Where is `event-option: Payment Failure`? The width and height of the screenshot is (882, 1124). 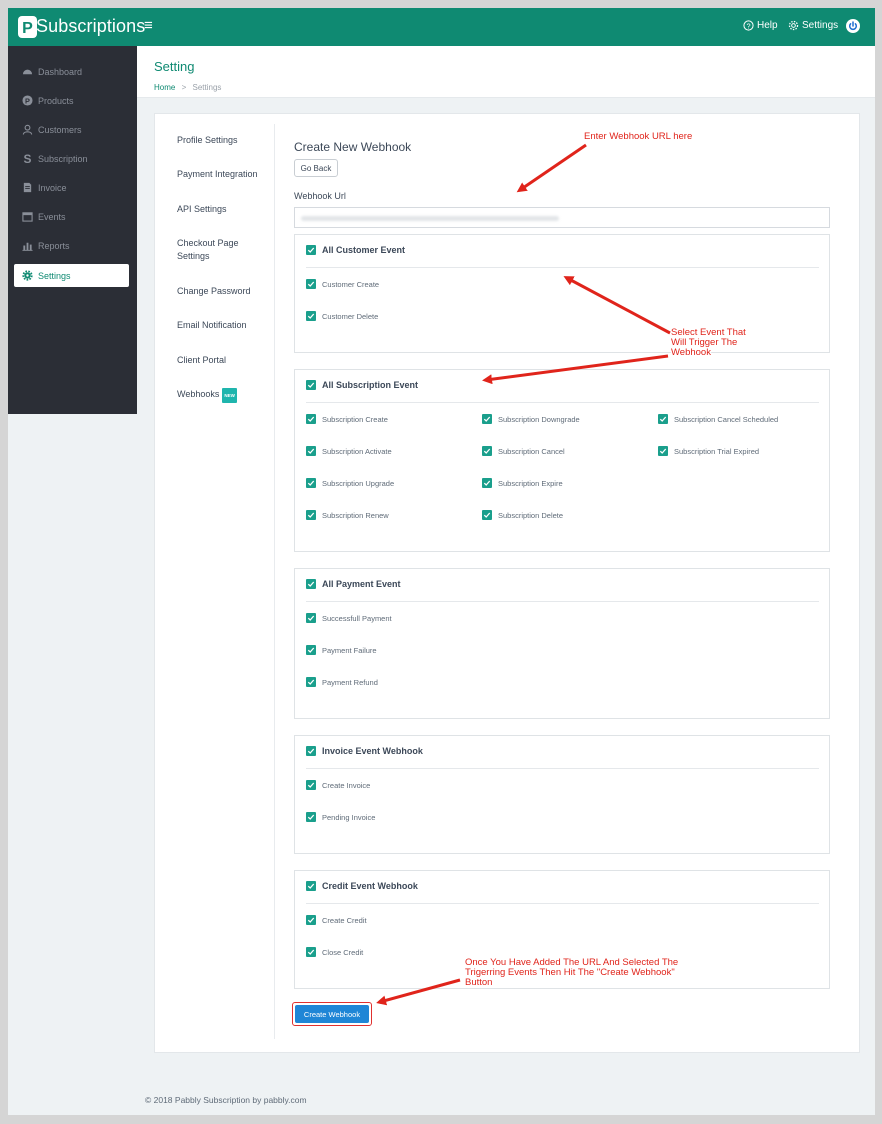 event-option: Payment Failure is located at coordinates (341, 650).